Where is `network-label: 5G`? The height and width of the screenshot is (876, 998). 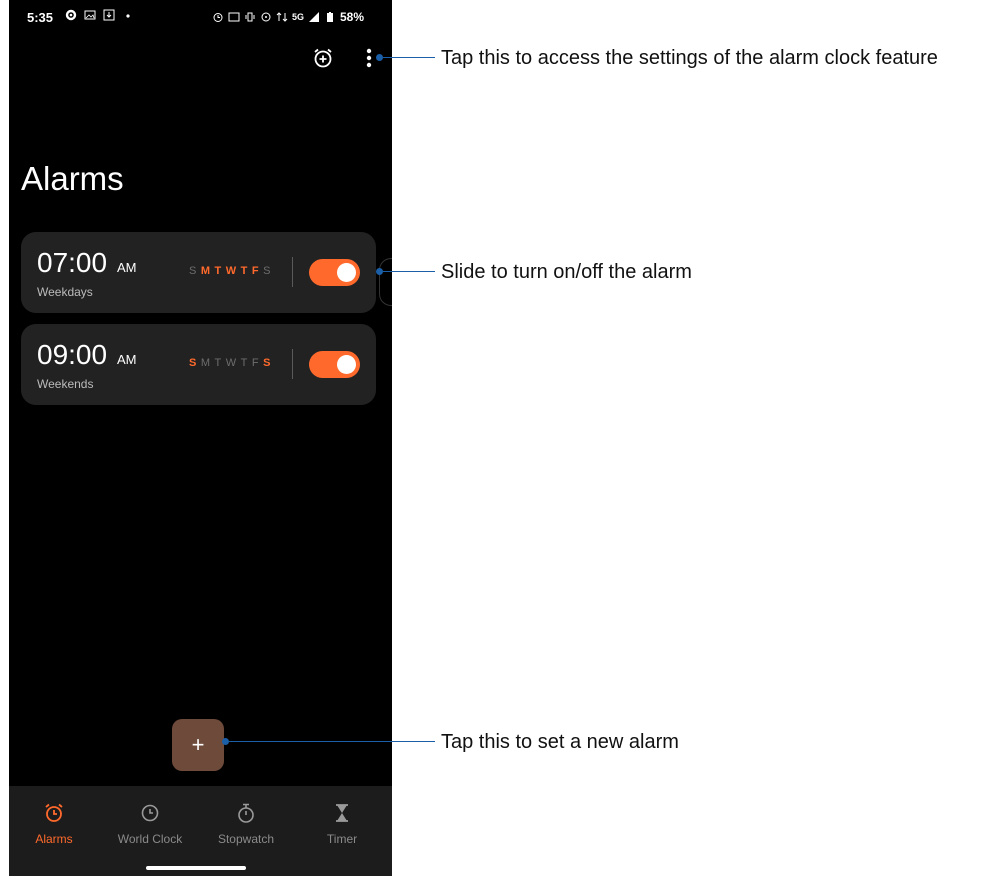
network-label: 5G is located at coordinates (297, 17).